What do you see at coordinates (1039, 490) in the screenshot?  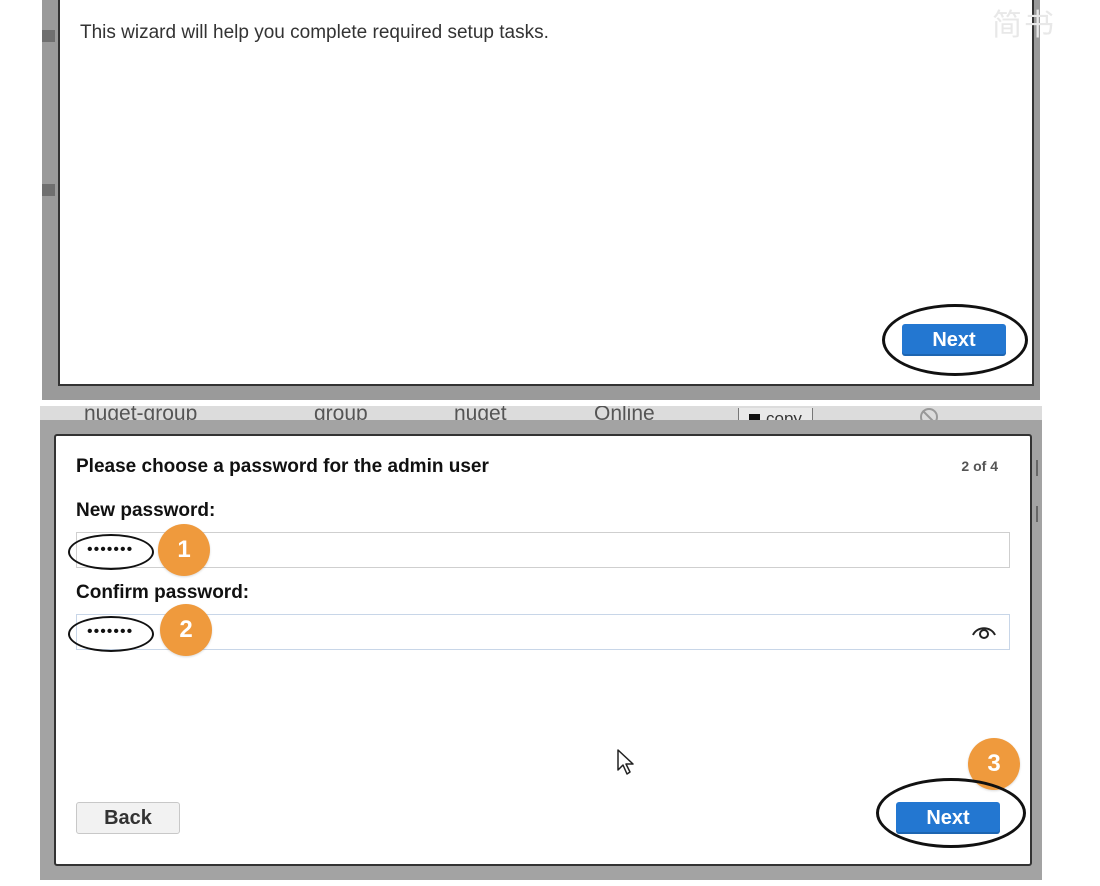 I see `right-edge-marks` at bounding box center [1039, 490].